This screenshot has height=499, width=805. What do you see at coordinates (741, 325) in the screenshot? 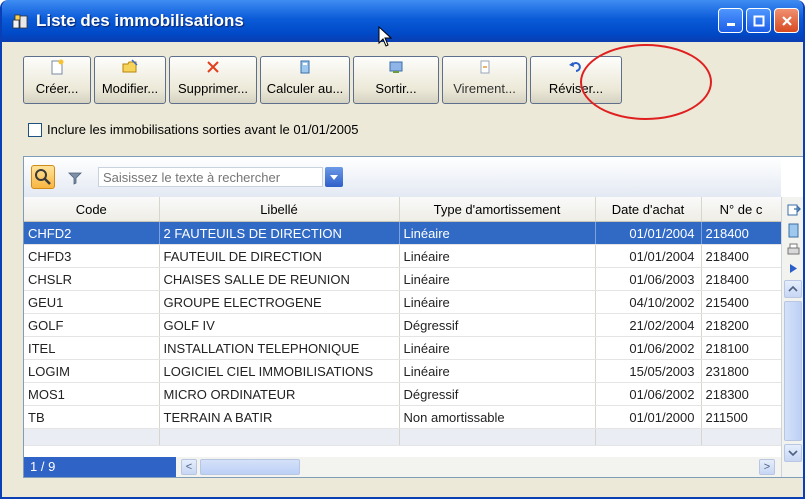
I see `cell-compte: 218200` at bounding box center [741, 325].